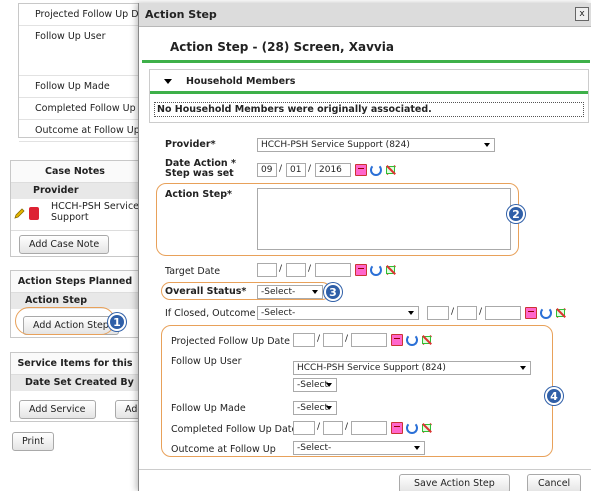 This screenshot has height=491, width=591. Describe the element at coordinates (338, 313) in the screenshot. I see `if-closed-select: -Select-` at that location.